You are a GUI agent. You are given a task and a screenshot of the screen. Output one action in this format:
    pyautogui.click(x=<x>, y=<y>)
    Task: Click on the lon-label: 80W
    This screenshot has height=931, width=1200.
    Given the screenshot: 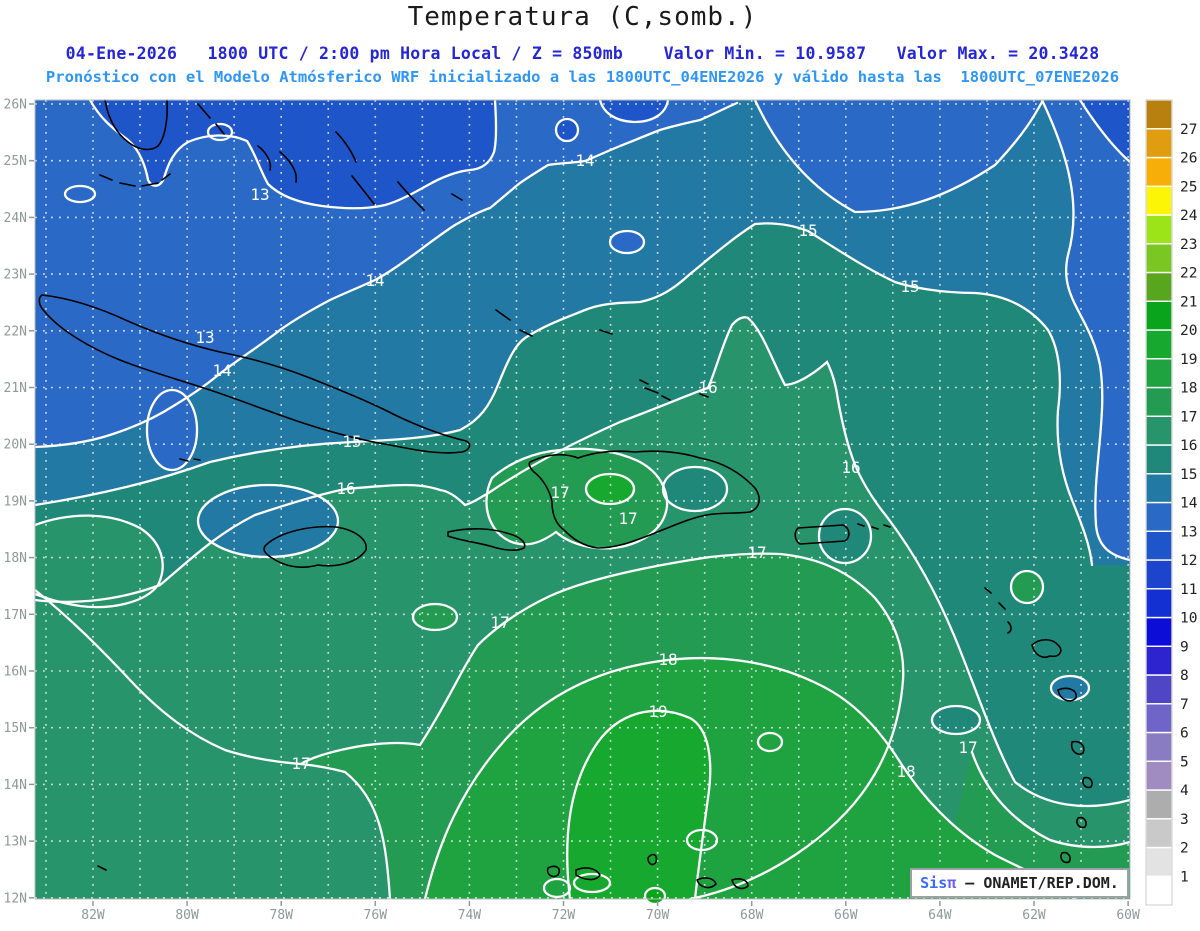 What is the action you would take?
    pyautogui.click(x=187, y=915)
    